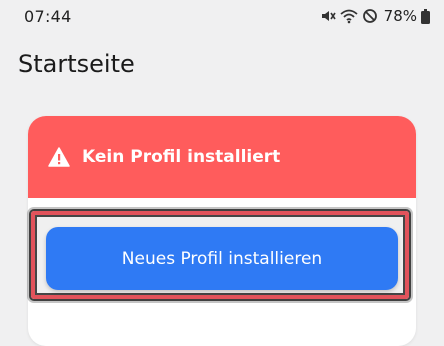  Describe the element at coordinates (425, 16) in the screenshot. I see `battery-icon` at that location.